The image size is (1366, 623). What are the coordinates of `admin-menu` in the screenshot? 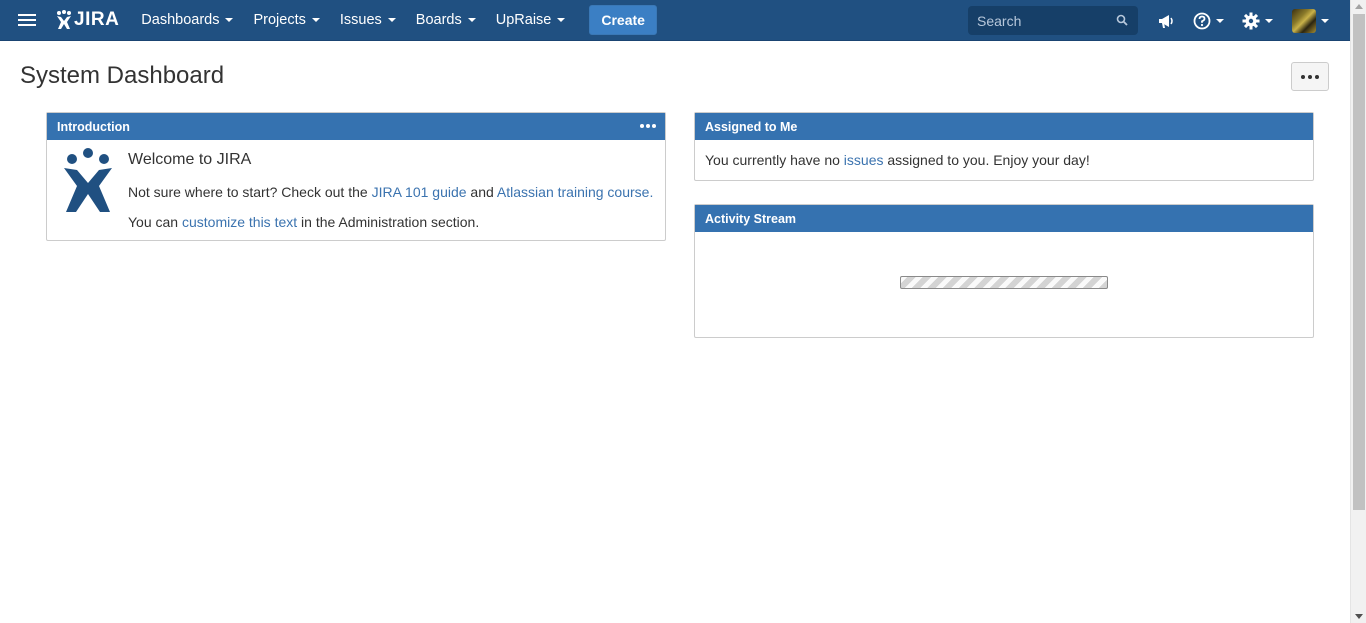 It's located at (1257, 20).